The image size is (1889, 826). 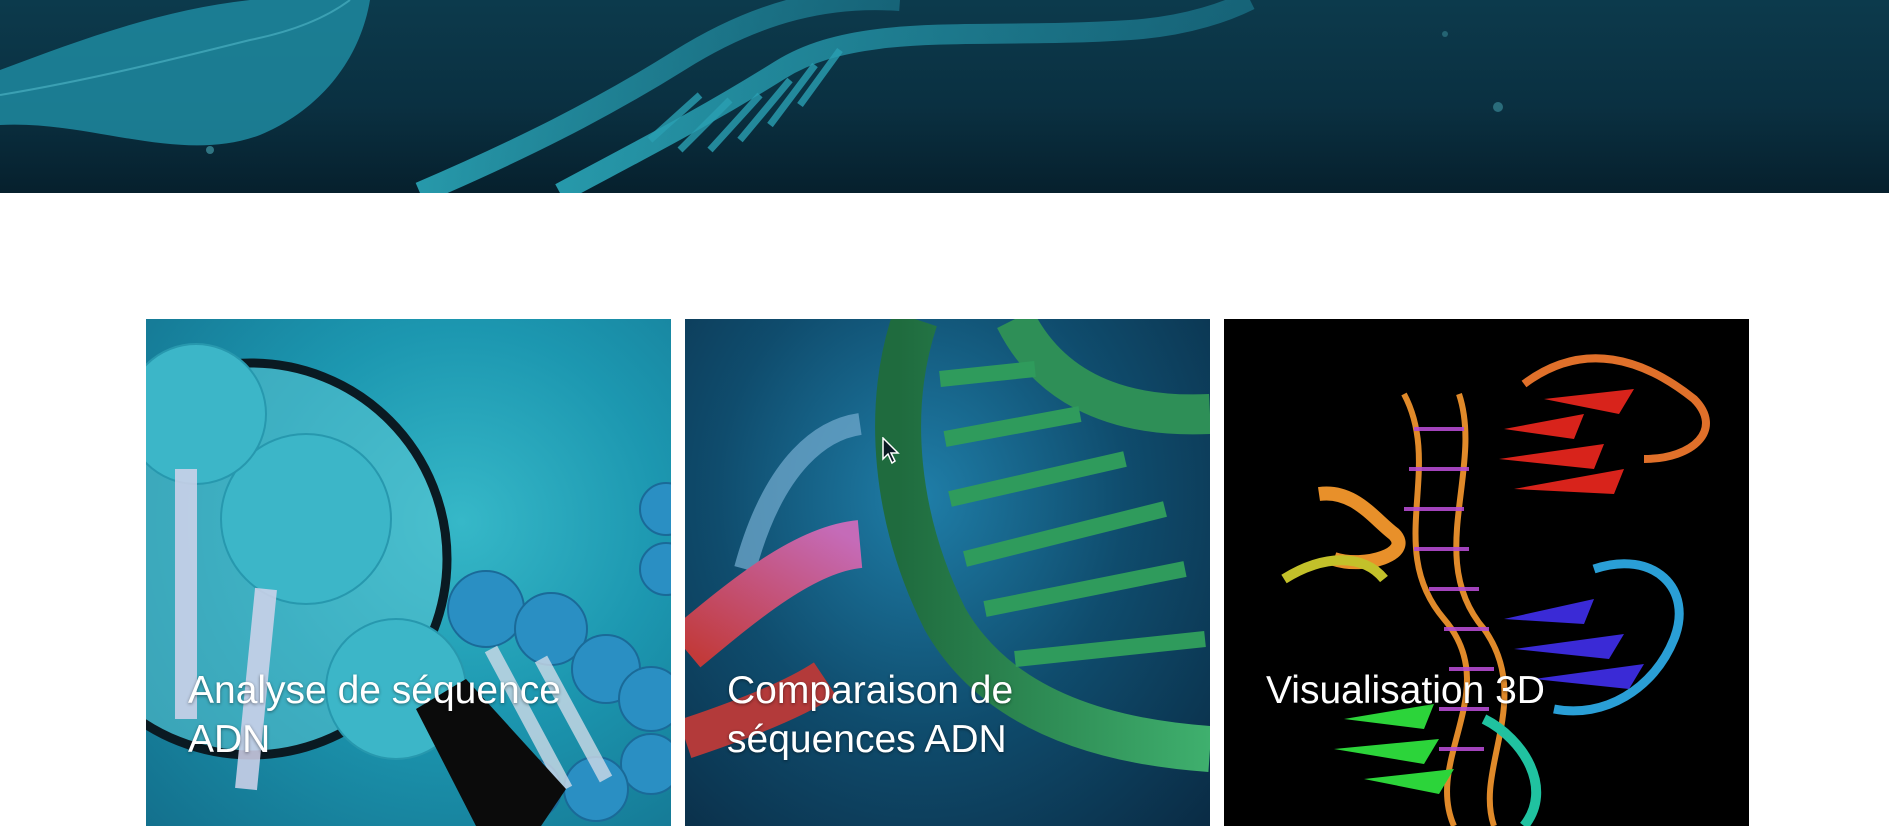 What do you see at coordinates (1495, 590) in the screenshot?
I see `protein-dna-structure-image` at bounding box center [1495, 590].